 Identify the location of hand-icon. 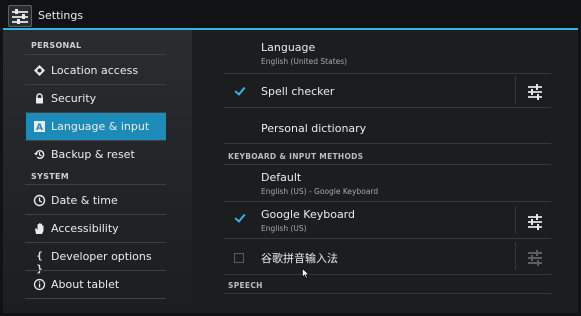
(39, 228).